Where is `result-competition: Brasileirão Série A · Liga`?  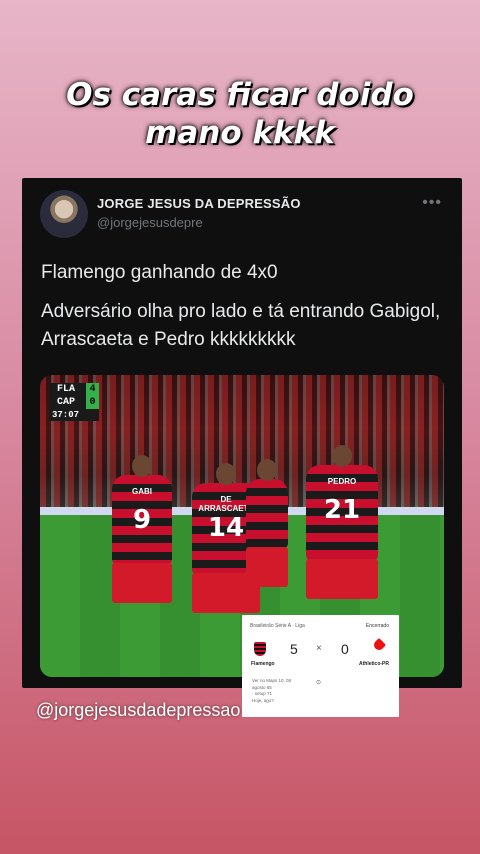 result-competition: Brasileirão Série A · Liga is located at coordinates (277, 626).